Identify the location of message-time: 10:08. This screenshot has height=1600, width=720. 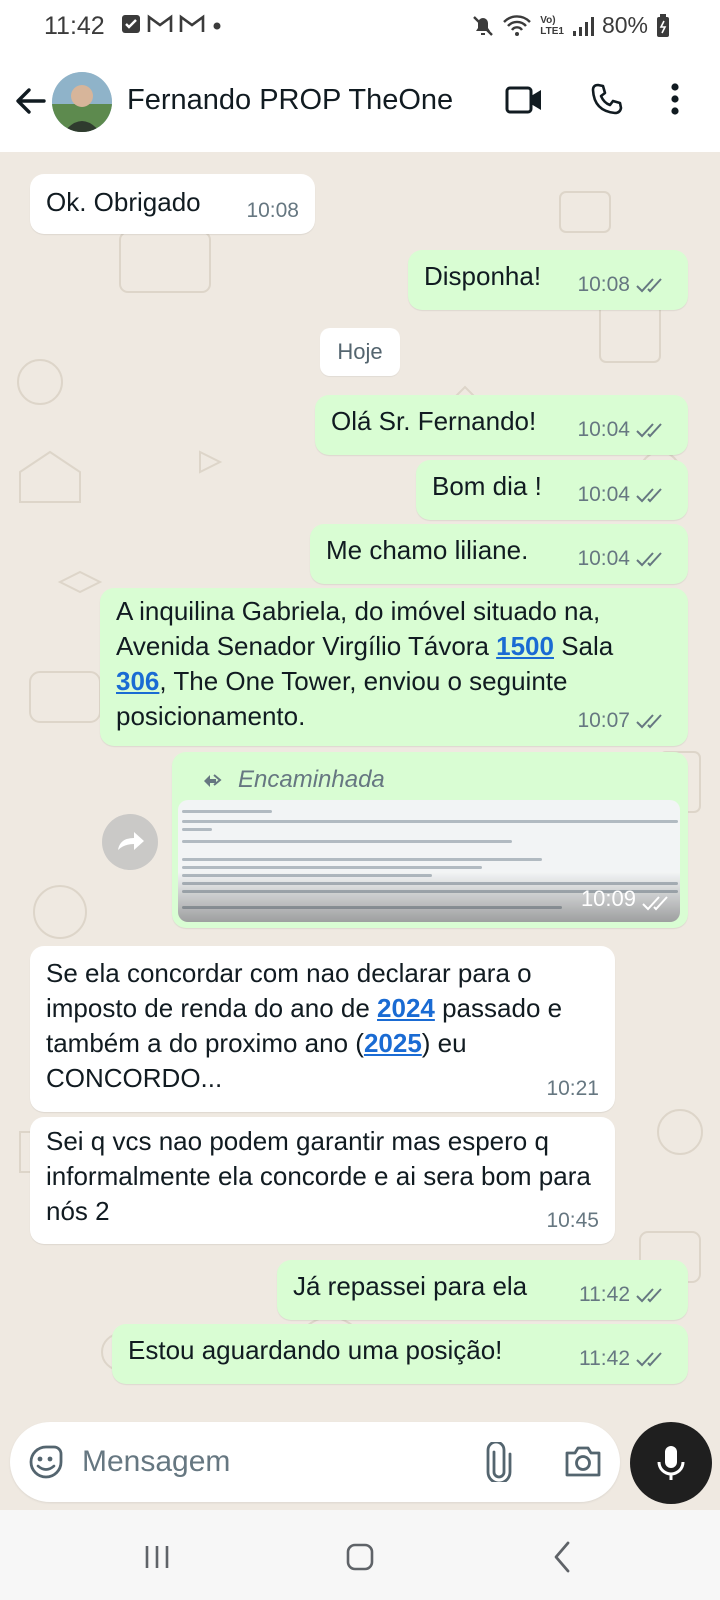
(272, 210).